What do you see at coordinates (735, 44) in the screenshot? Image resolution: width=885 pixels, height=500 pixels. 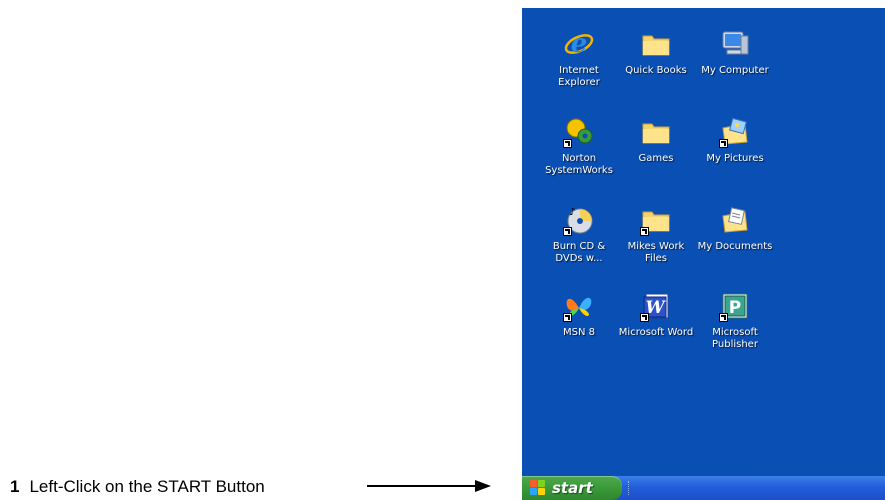 I see `my-computer-icon` at bounding box center [735, 44].